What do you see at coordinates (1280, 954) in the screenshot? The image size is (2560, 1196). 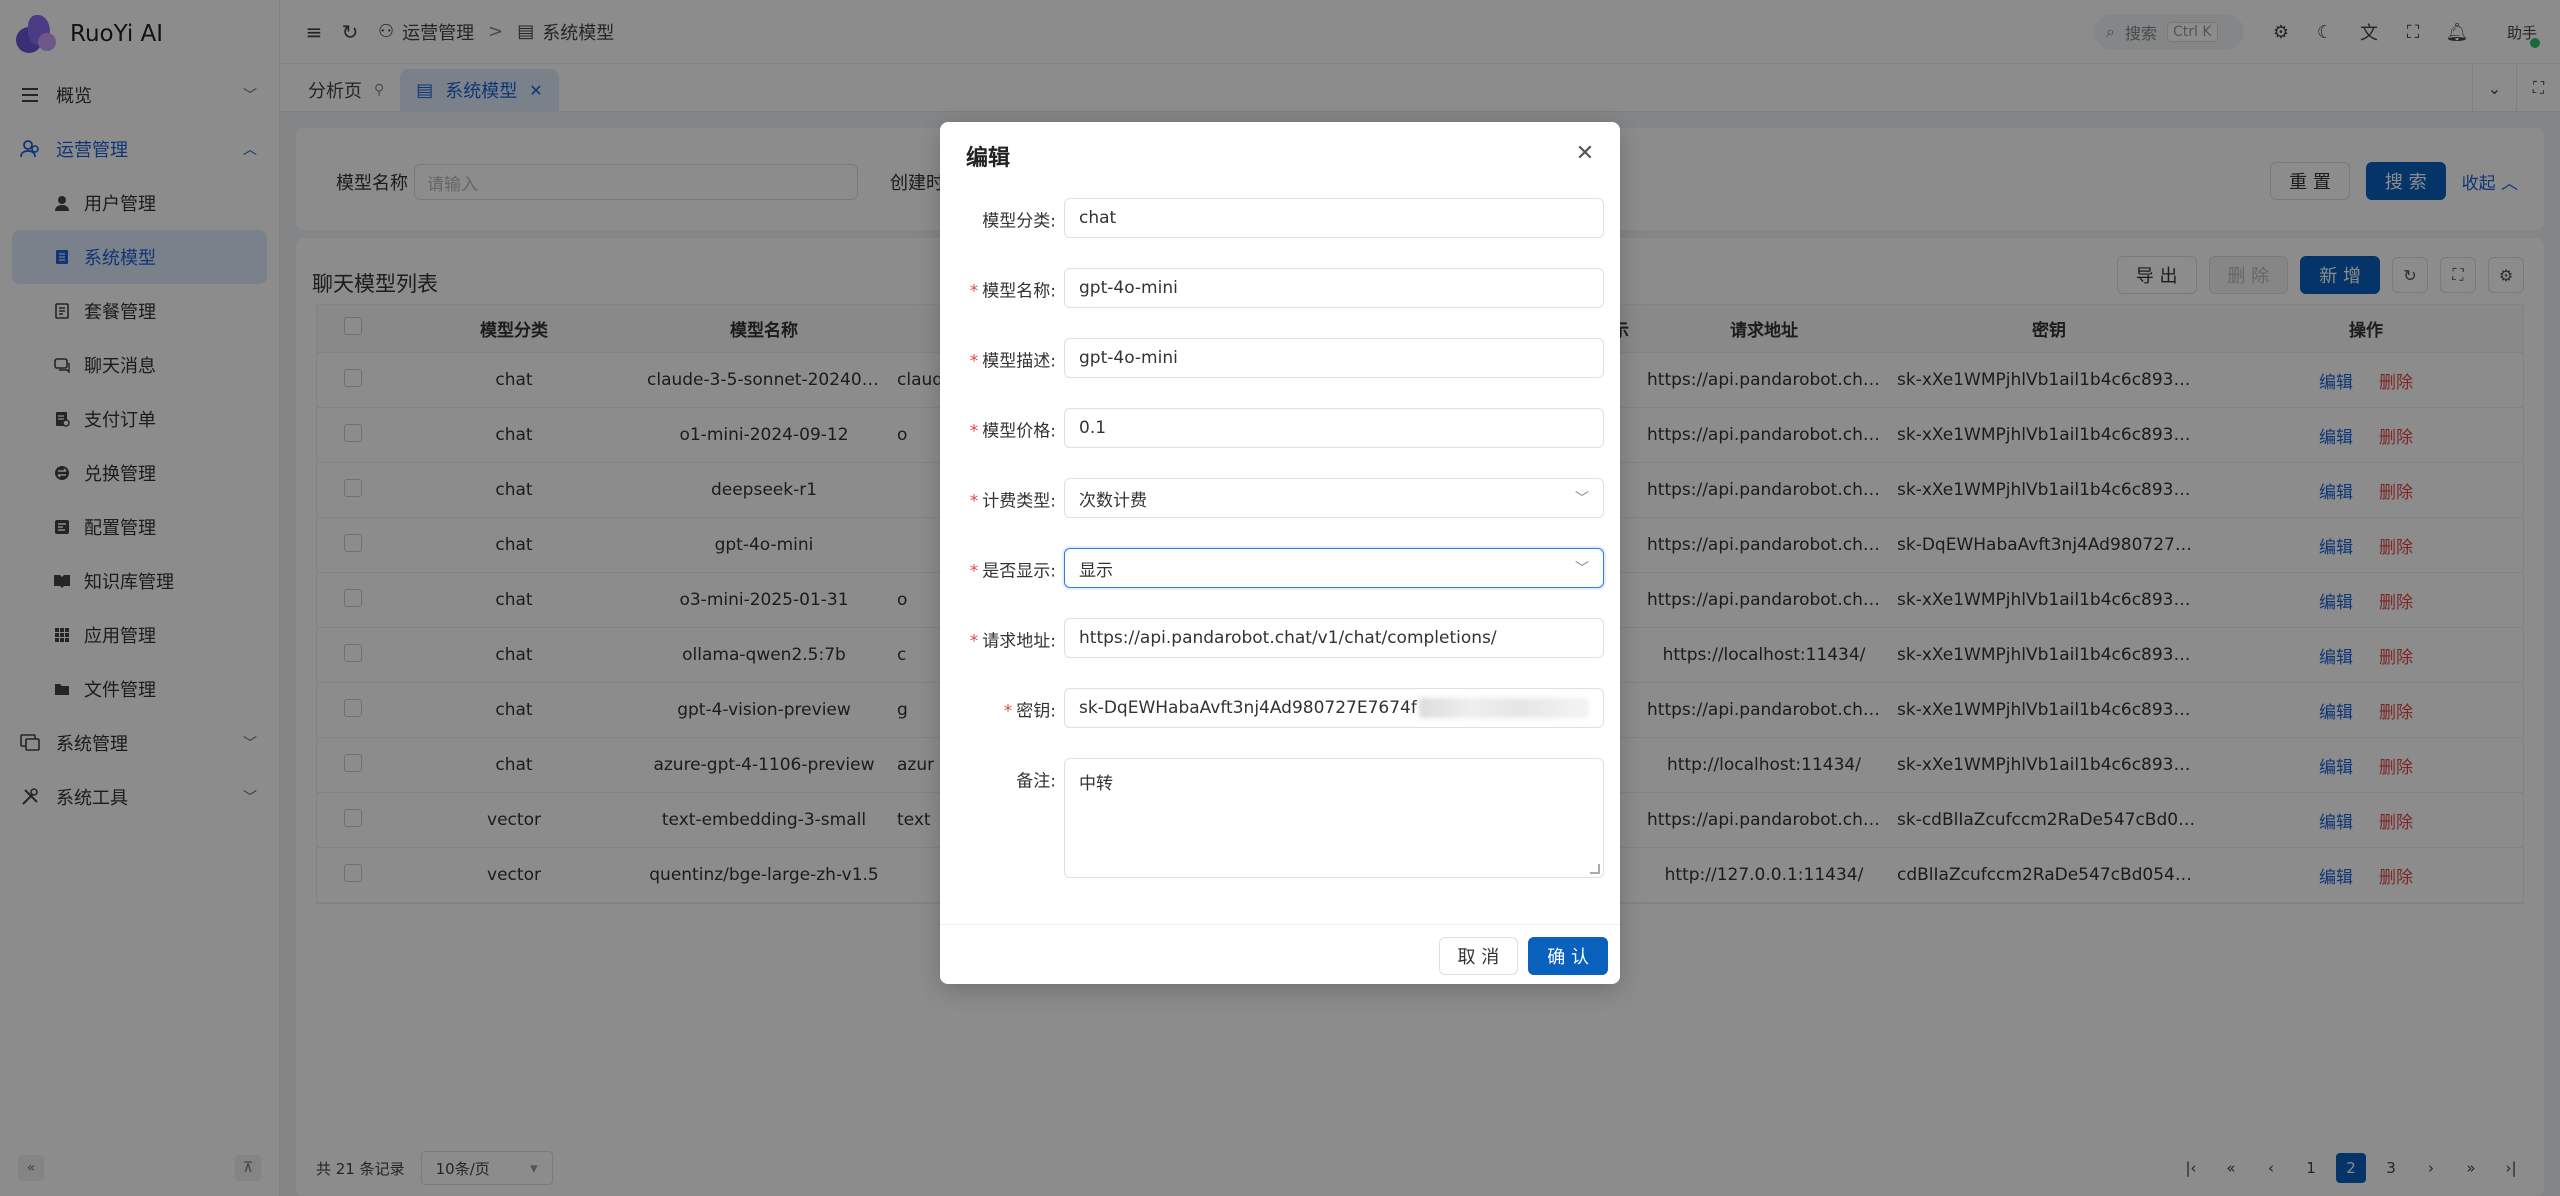 I see `dialog-footer: 取 消 确 认` at bounding box center [1280, 954].